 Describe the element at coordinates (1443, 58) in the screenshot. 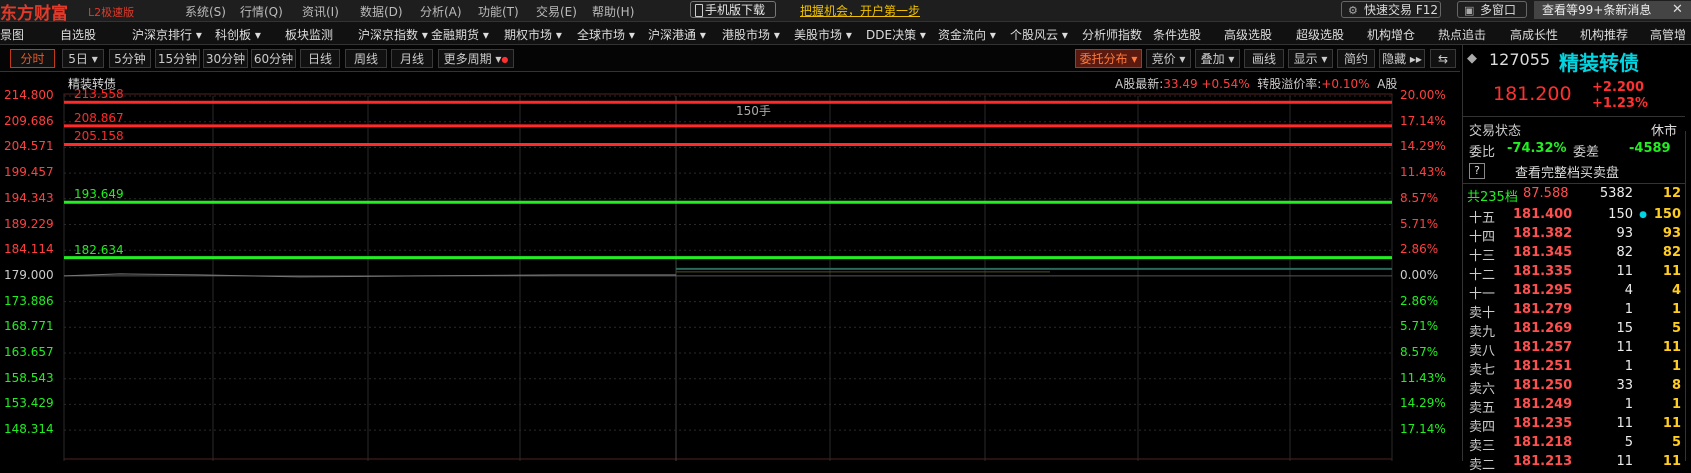

I see `swap-icon: ⇆` at that location.